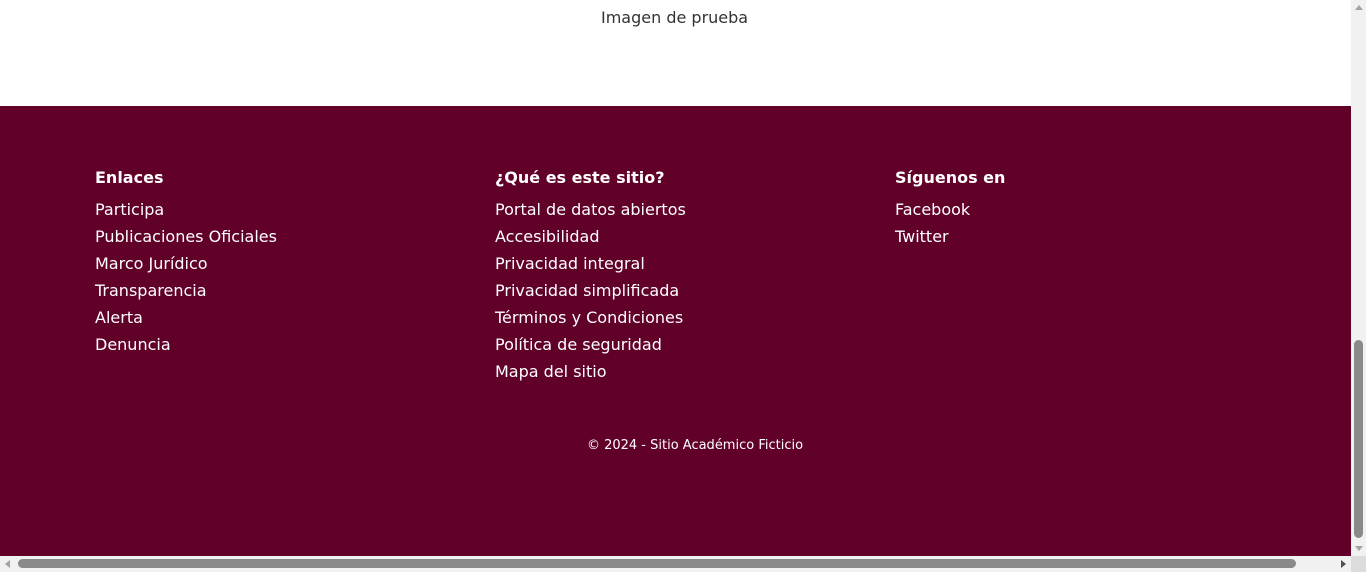 The width and height of the screenshot is (1366, 572). I want to click on list-item: Portal de datos abiertos, so click(685, 209).